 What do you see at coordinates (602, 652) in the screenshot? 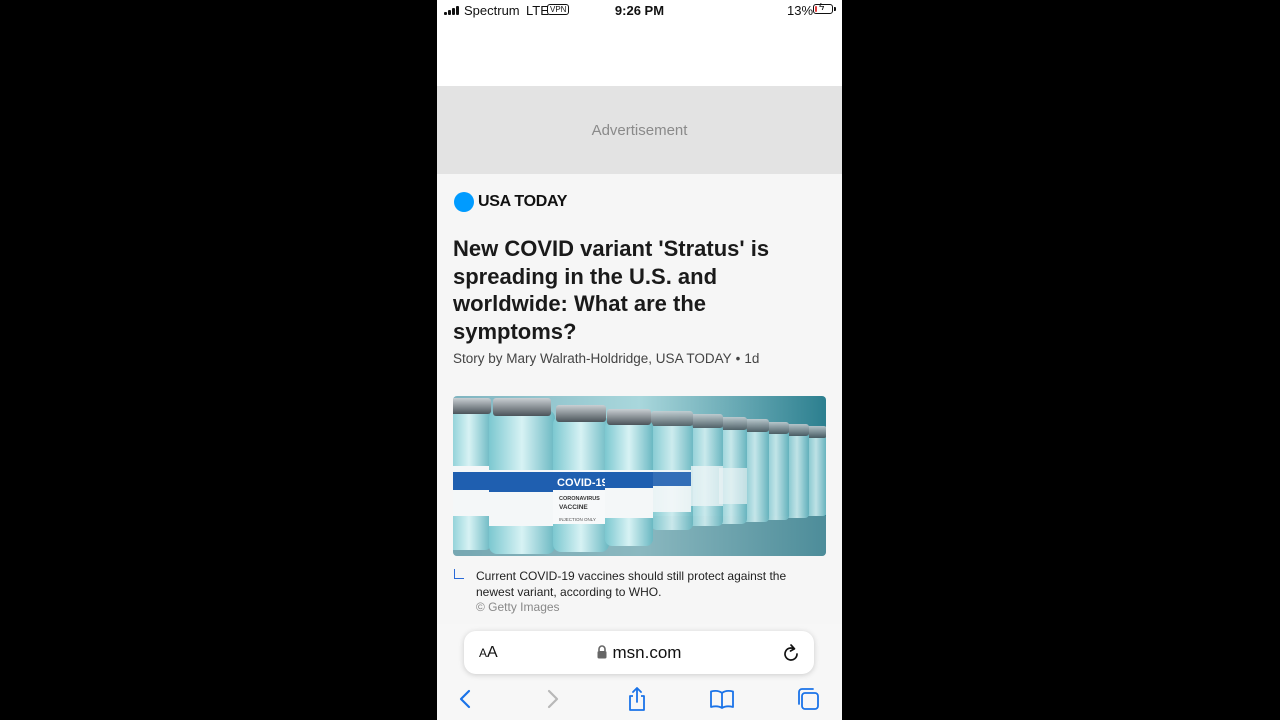
I see `lock-icon` at bounding box center [602, 652].